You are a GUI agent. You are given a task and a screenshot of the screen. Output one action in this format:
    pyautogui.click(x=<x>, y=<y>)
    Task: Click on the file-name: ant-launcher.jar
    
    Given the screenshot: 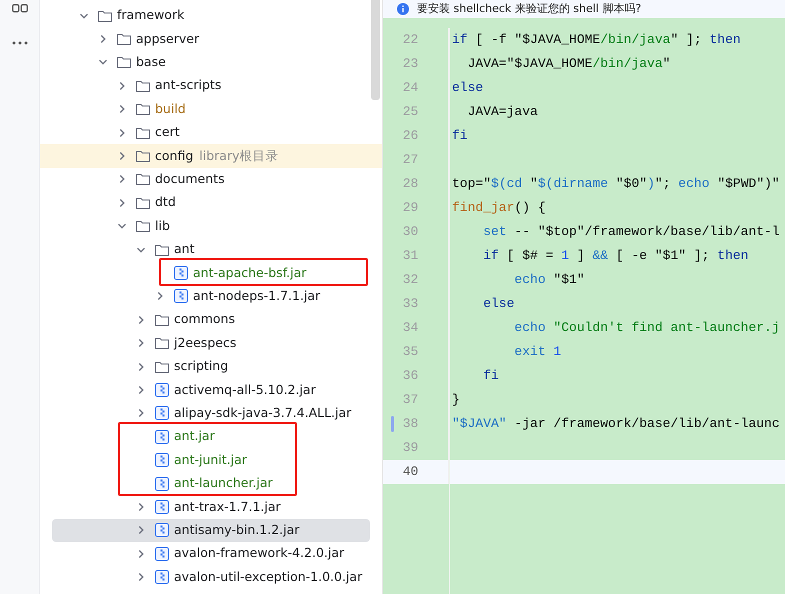 What is the action you would take?
    pyautogui.click(x=223, y=483)
    